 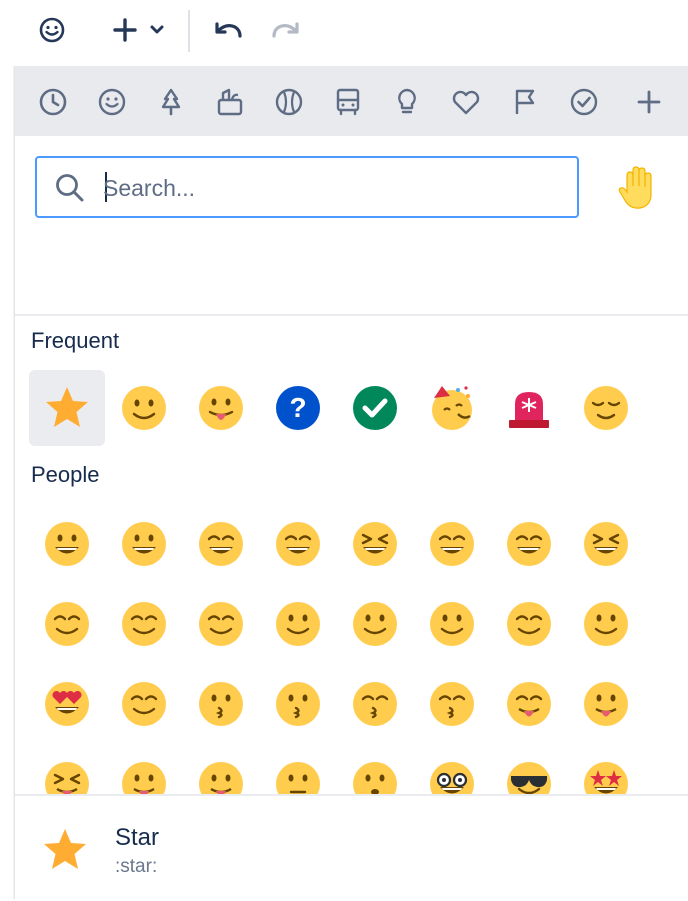 What do you see at coordinates (137, 837) in the screenshot?
I see `preview-name: Star` at bounding box center [137, 837].